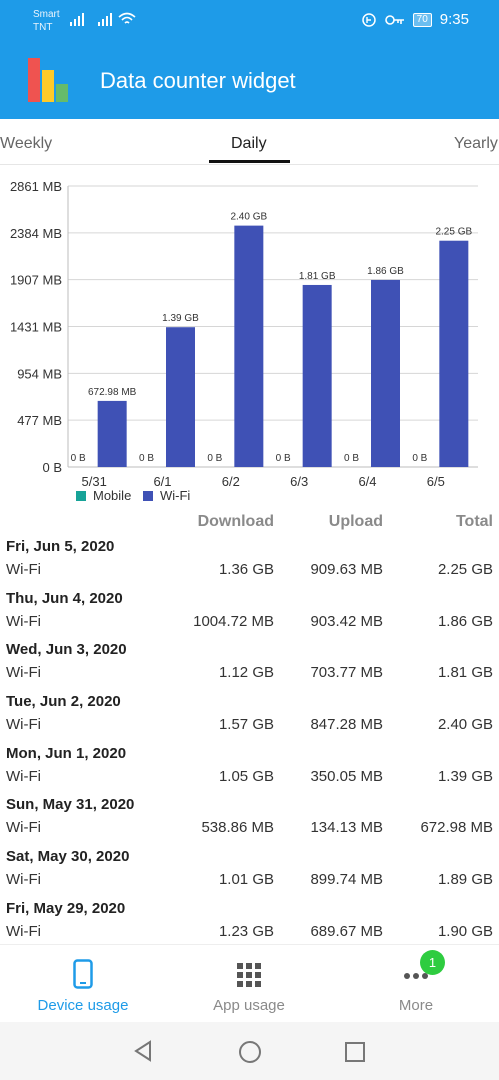 The width and height of the screenshot is (499, 1080). What do you see at coordinates (112, 392) in the screenshot?
I see `wifi-bar-label: 672.98 MB` at bounding box center [112, 392].